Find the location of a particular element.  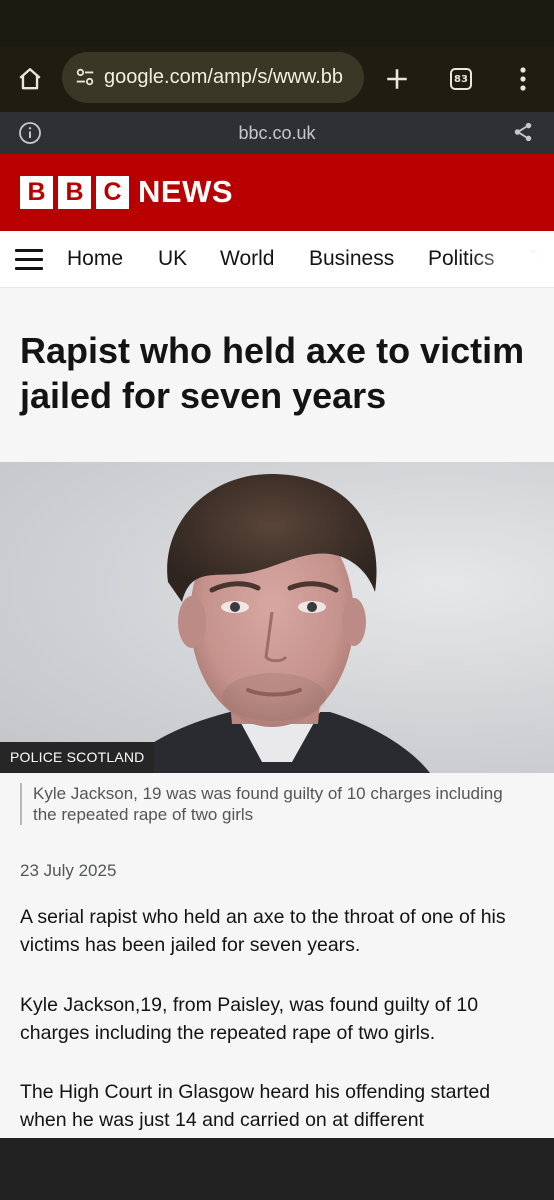

hamburger-icon is located at coordinates (29, 260).